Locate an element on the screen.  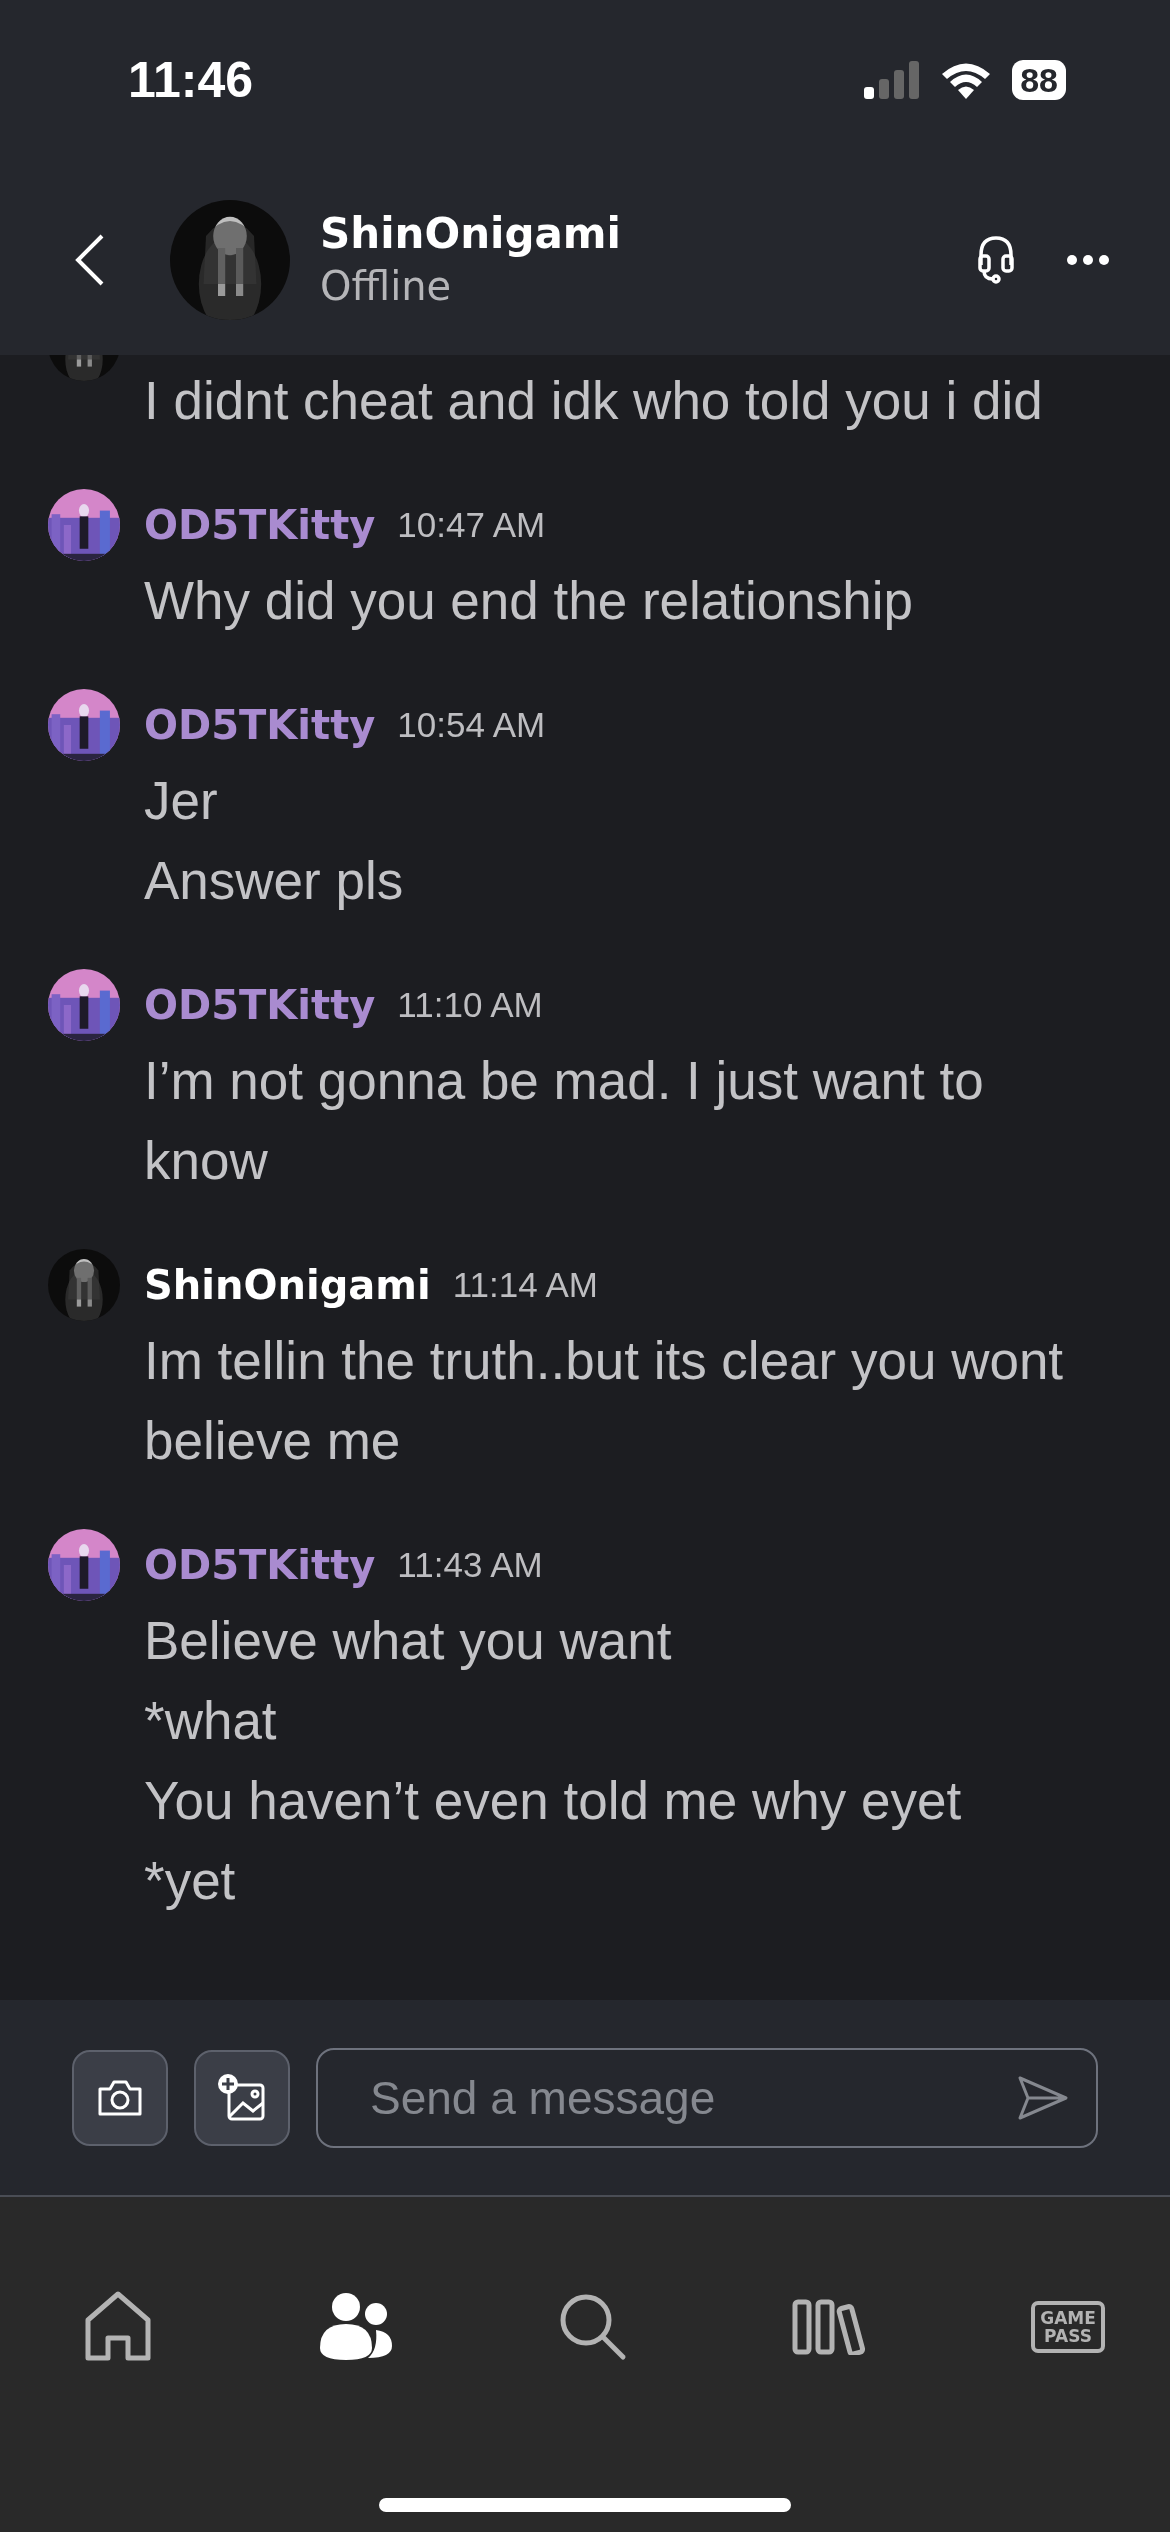
message-text: *yet is located at coordinates (190, 1881).